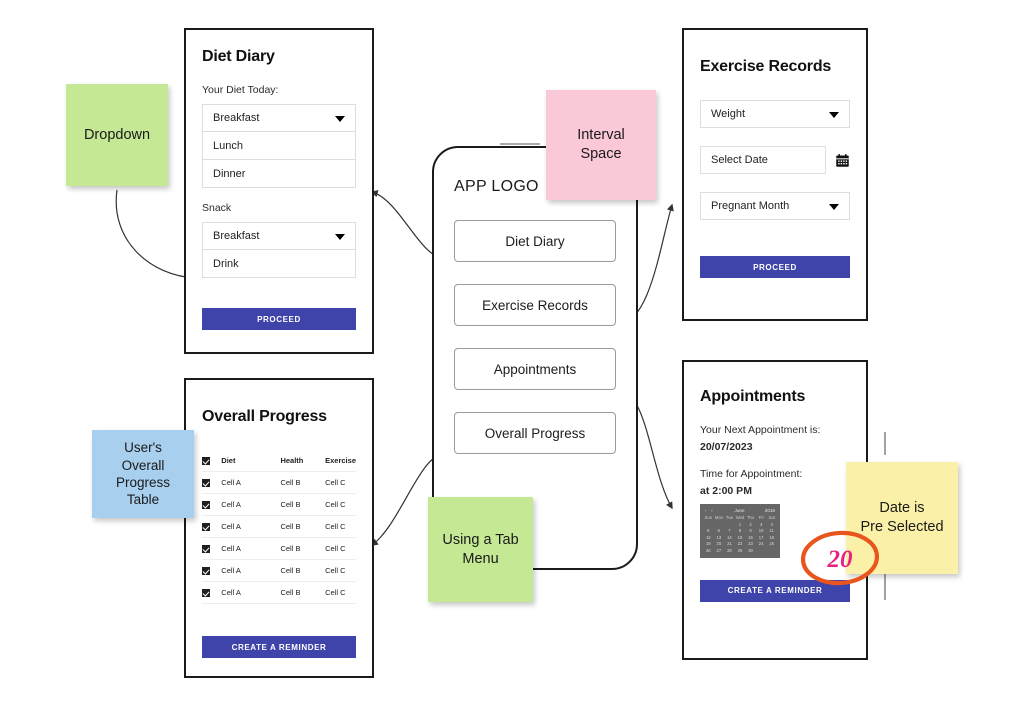  Describe the element at coordinates (761, 530) in the screenshot. I see `calendar-day-cell: 10` at that location.